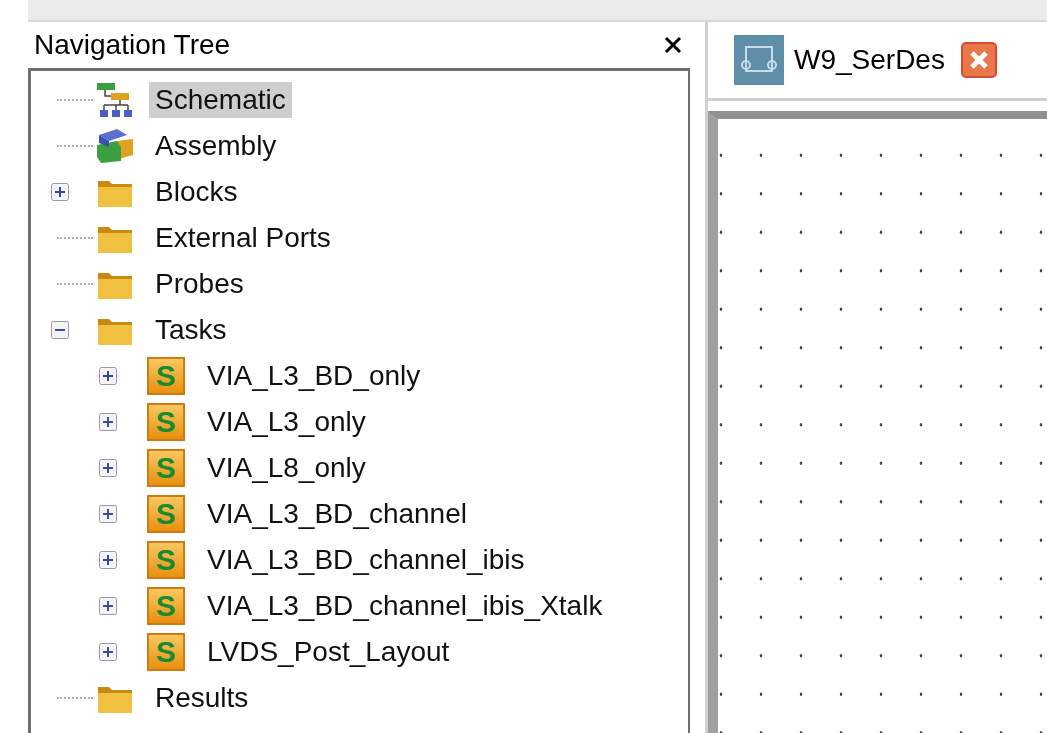 Image resolution: width=1047 pixels, height=733 pixels. What do you see at coordinates (286, 422) in the screenshot?
I see `tree-item: VIA_L3_only` at bounding box center [286, 422].